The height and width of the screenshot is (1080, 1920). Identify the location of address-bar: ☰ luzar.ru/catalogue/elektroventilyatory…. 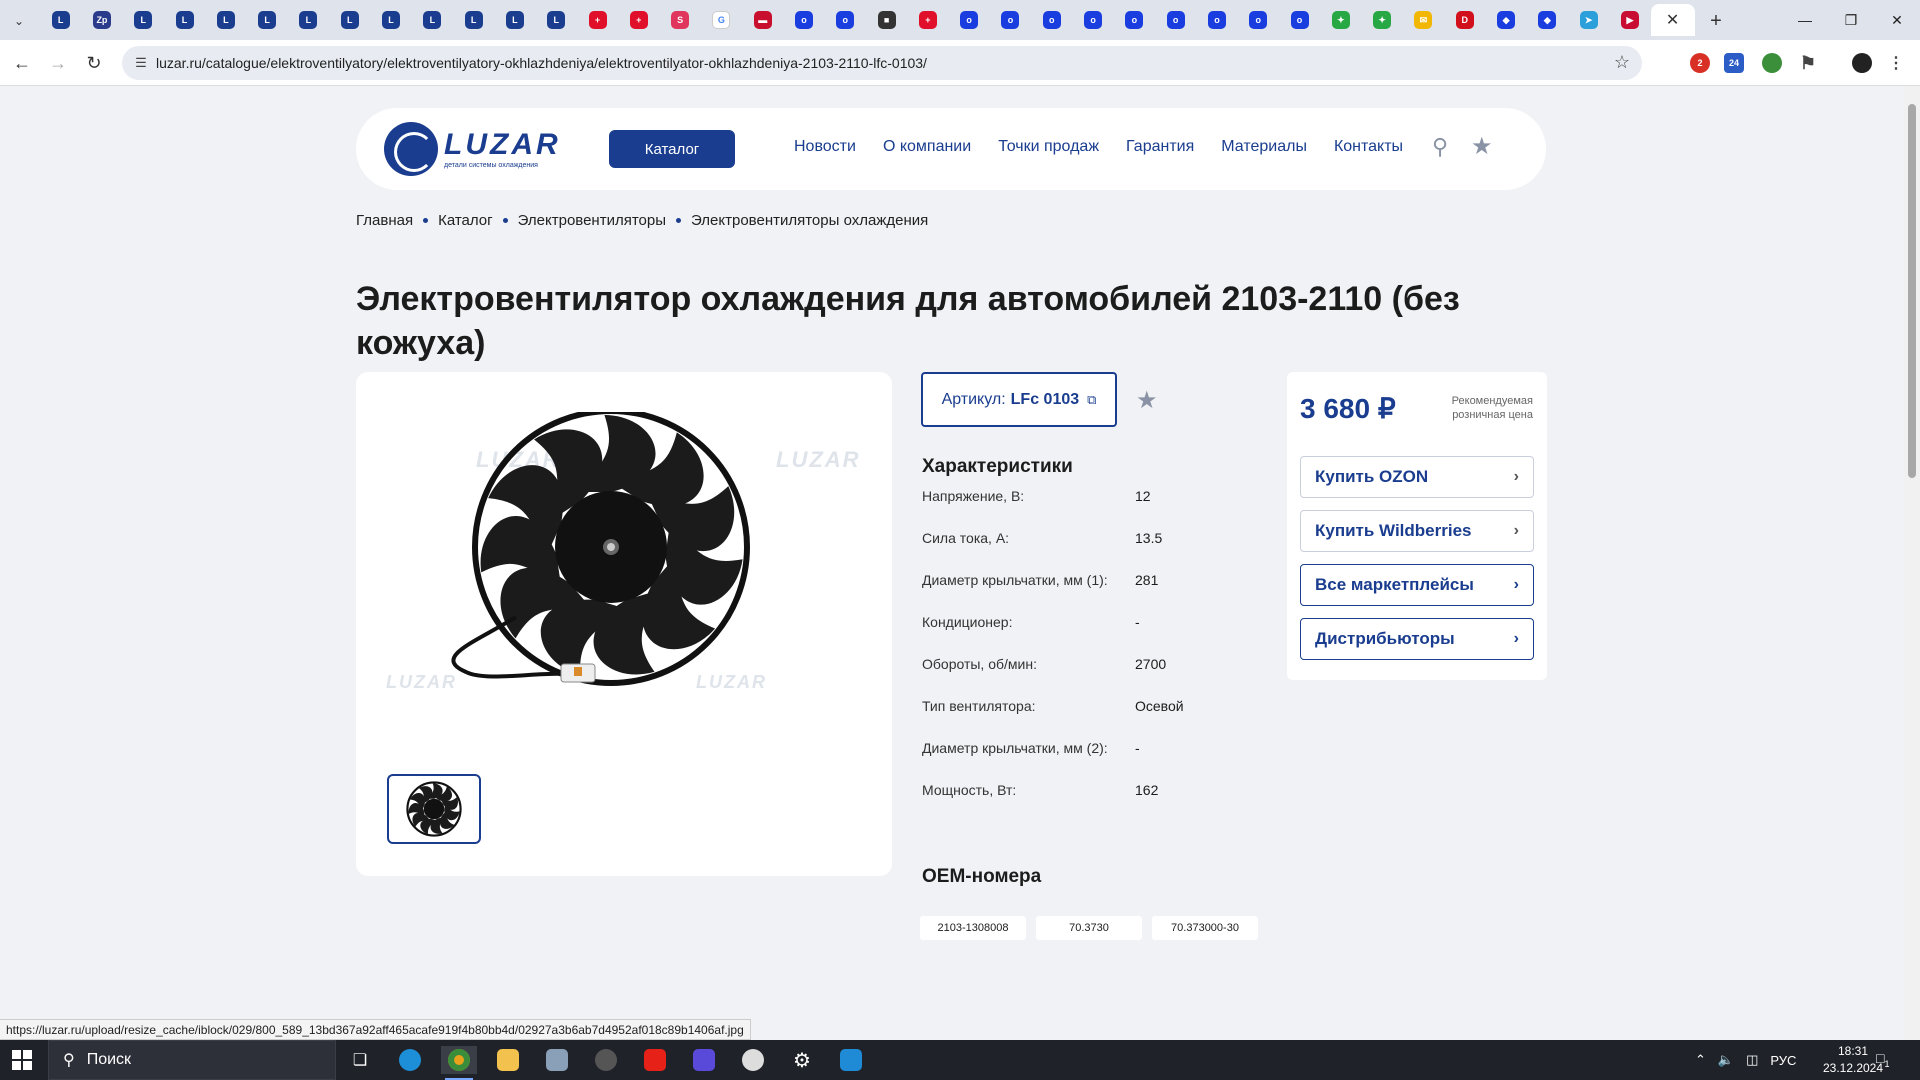
(882, 63).